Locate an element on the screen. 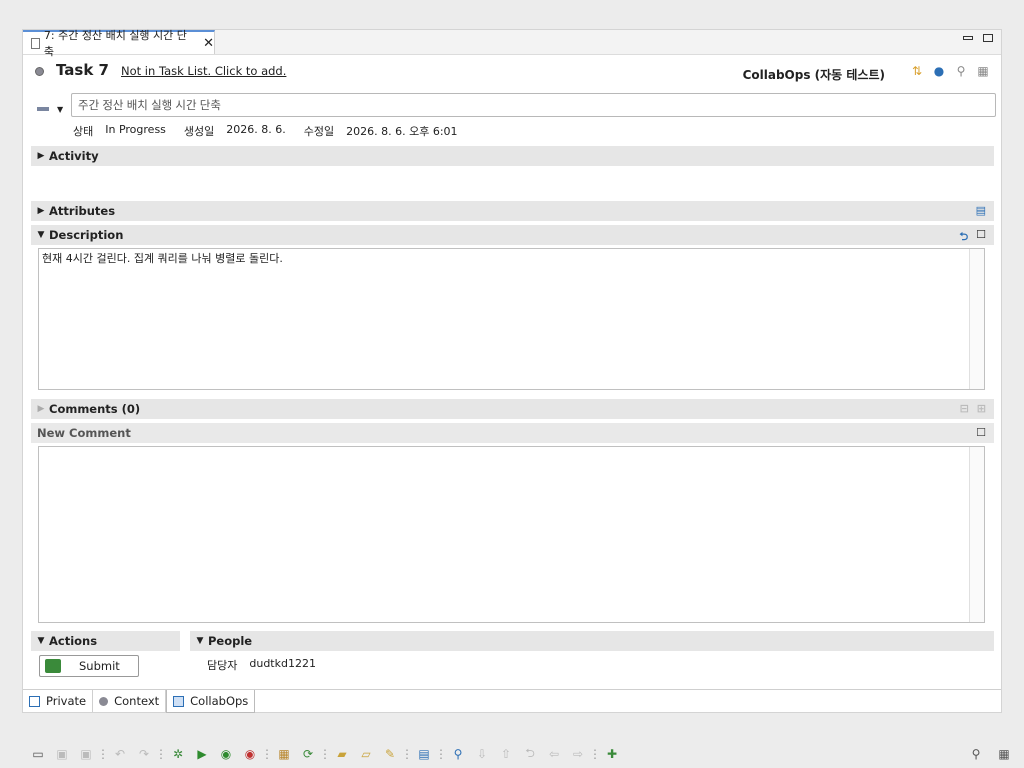 This screenshot has height=768, width=1024. attributes-section-header: ▶ Attributes ▤ is located at coordinates (512, 211).